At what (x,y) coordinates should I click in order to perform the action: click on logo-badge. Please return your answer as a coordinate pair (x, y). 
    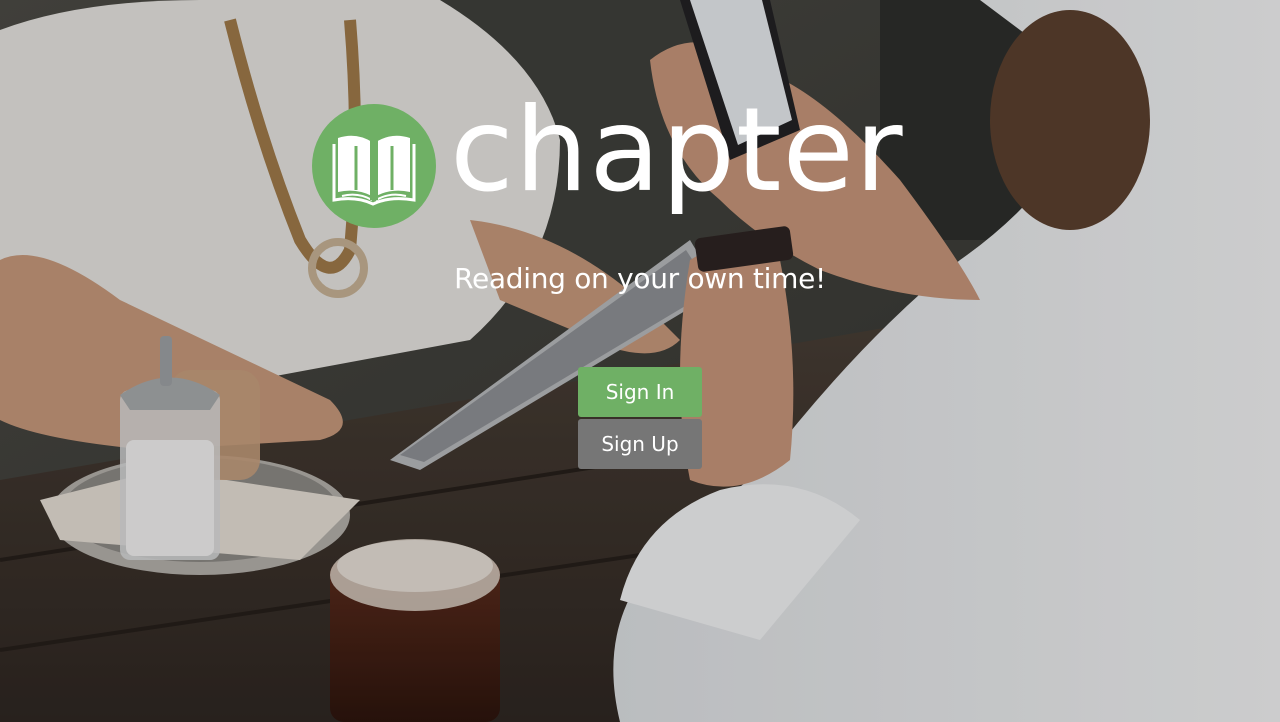
    Looking at the image, I should click on (374, 166).